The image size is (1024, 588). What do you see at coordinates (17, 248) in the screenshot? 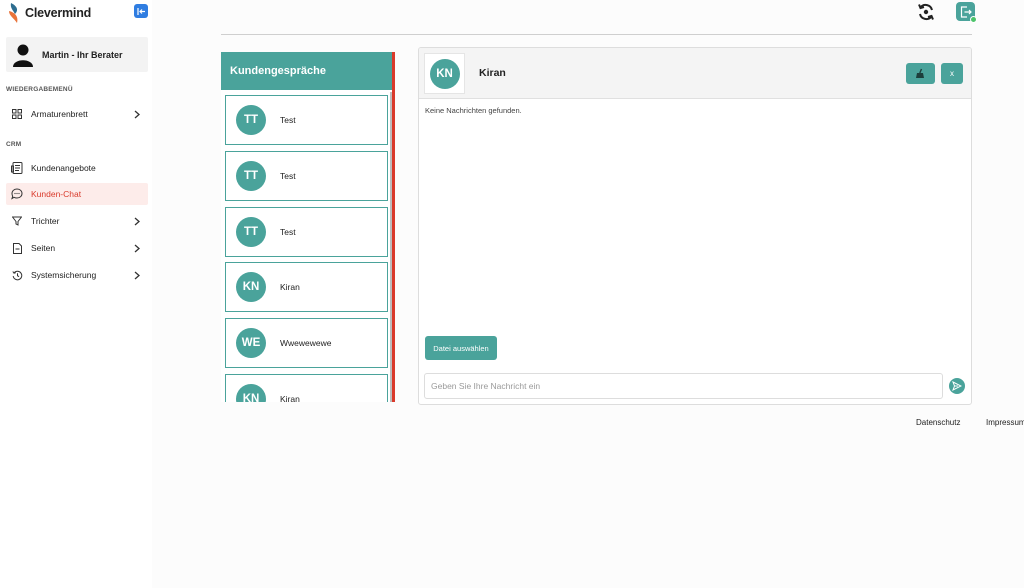
I see `page-icon` at bounding box center [17, 248].